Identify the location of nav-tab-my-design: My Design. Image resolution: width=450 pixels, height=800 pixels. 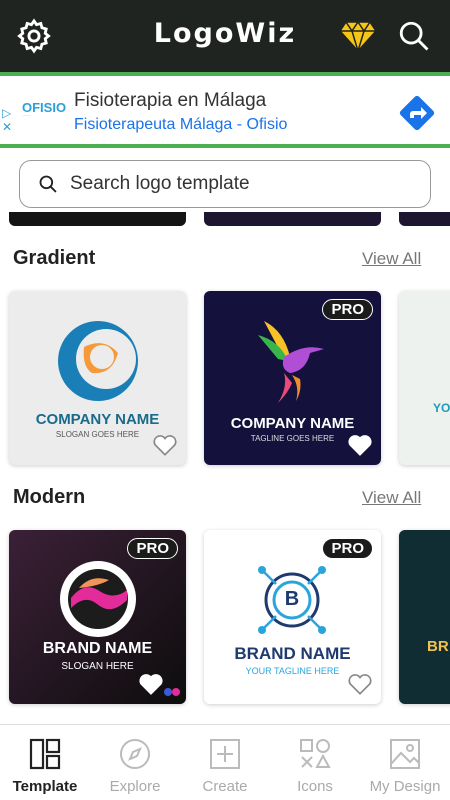
(405, 762).